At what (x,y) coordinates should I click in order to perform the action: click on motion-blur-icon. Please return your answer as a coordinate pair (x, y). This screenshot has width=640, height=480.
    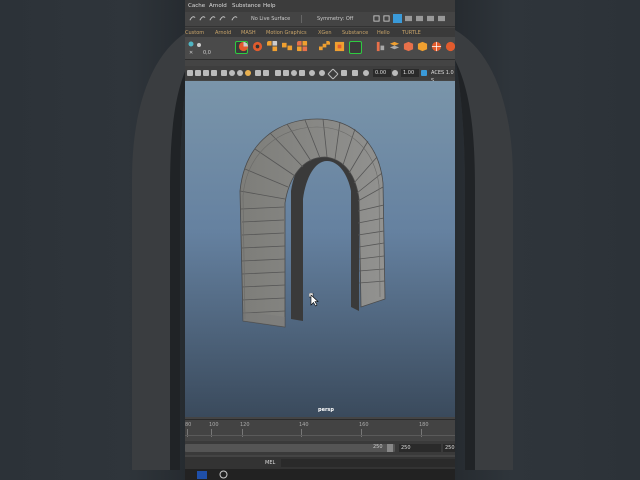
    Looking at the image, I should click on (322, 73).